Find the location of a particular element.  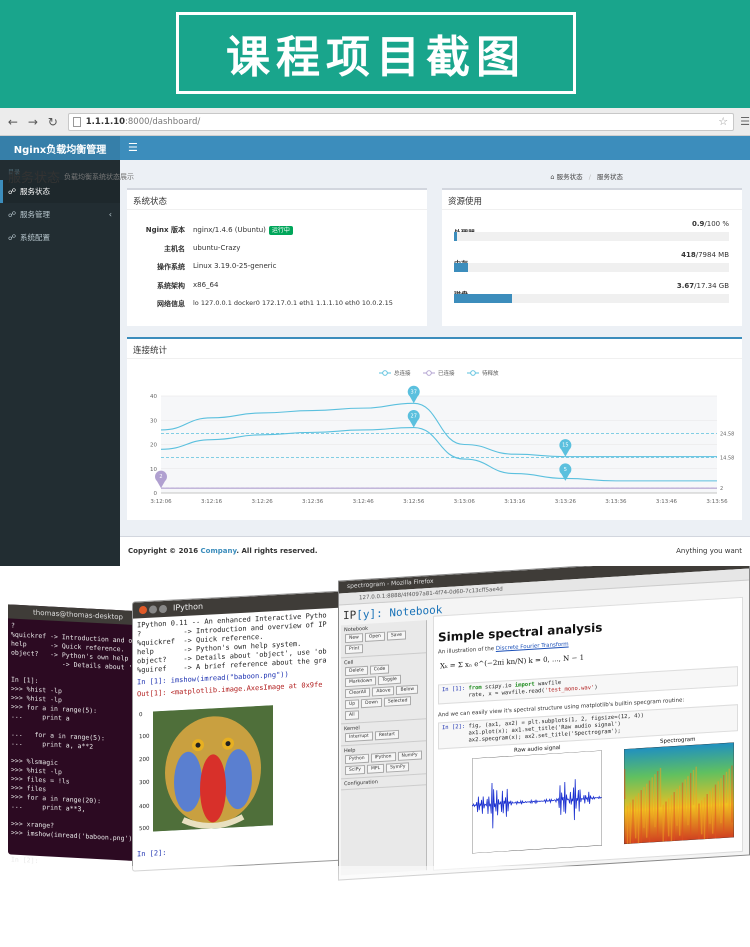

maximize-icon is located at coordinates (163, 609).